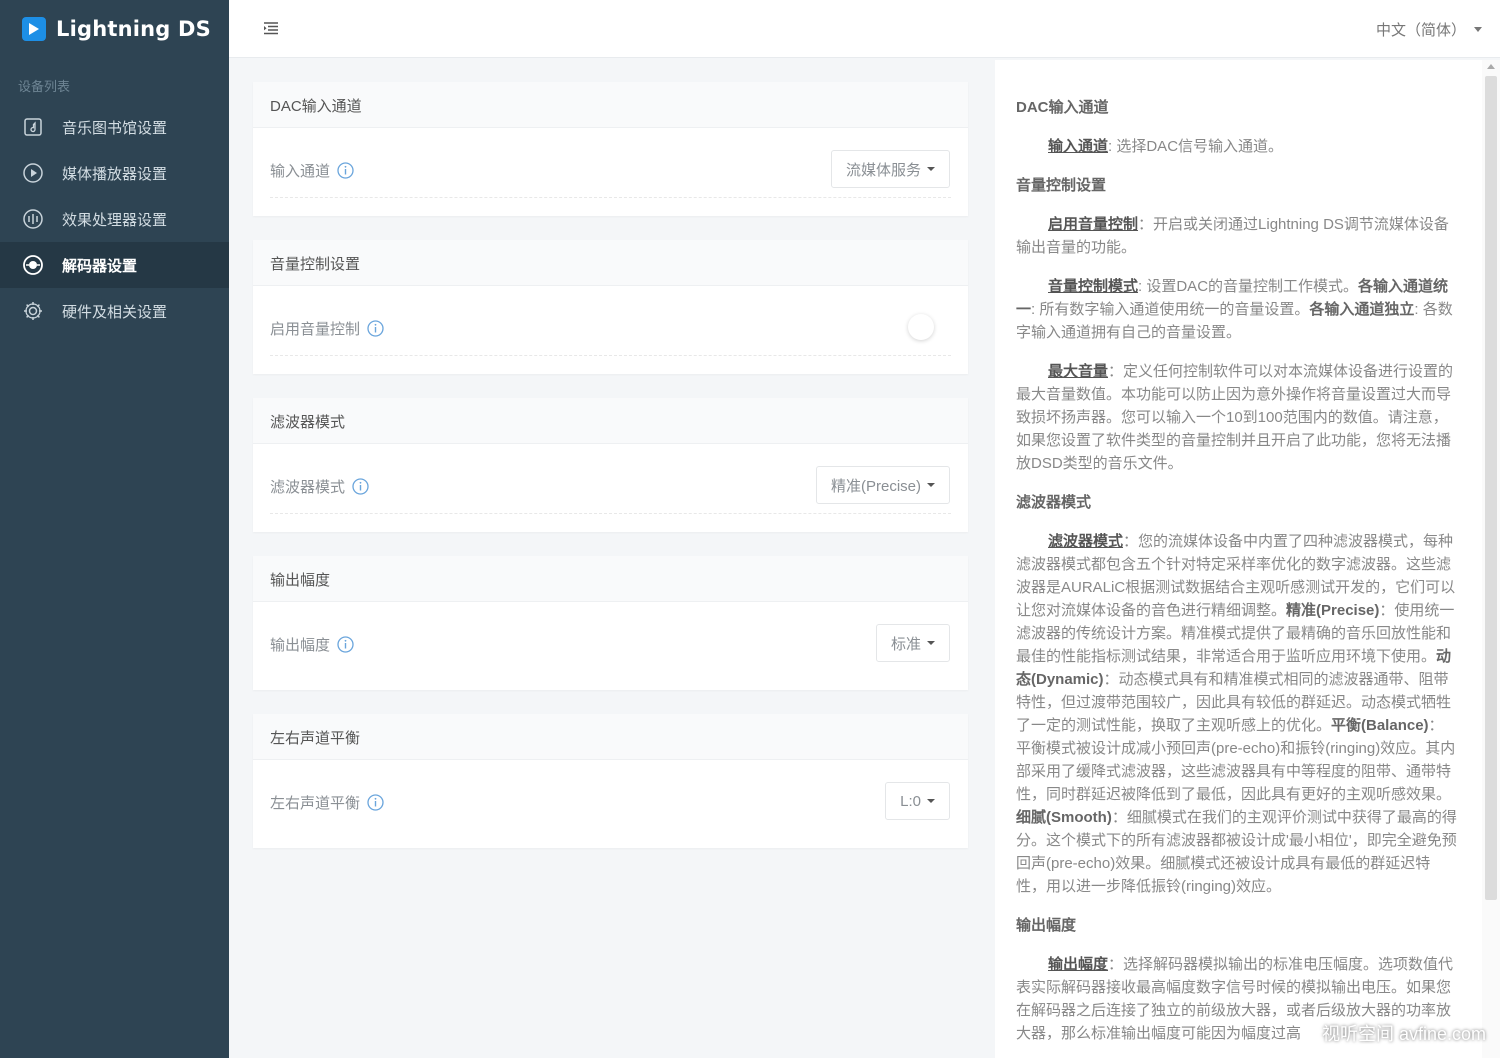 The height and width of the screenshot is (1058, 1500). Describe the element at coordinates (1093, 286) in the screenshot. I see `help-term: 音量控制模式` at that location.